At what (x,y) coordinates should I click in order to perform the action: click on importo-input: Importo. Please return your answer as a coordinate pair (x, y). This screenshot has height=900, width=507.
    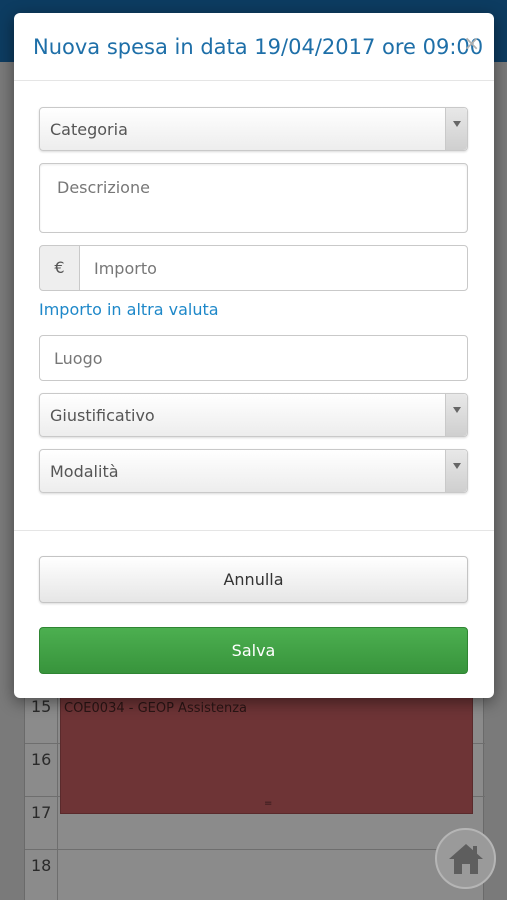
    Looking at the image, I should click on (273, 268).